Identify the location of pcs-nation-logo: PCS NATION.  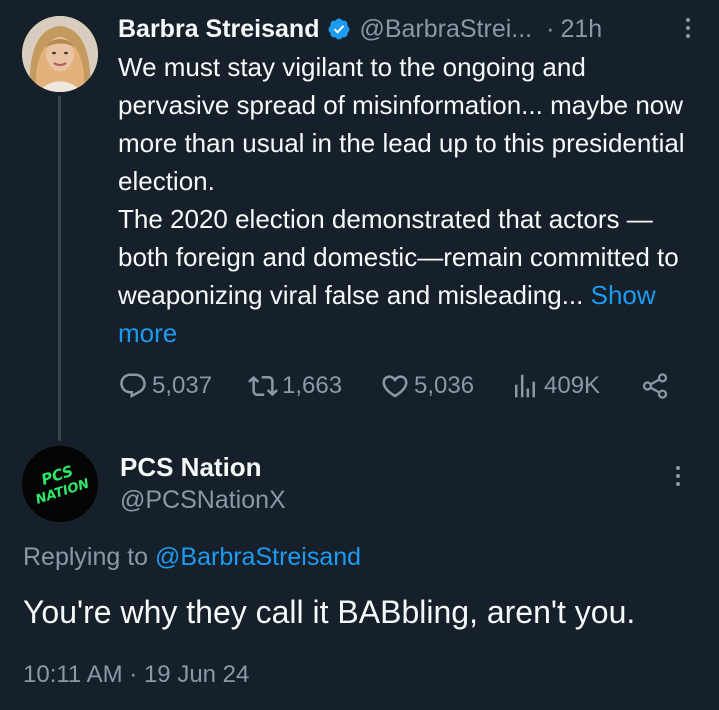
(60, 484).